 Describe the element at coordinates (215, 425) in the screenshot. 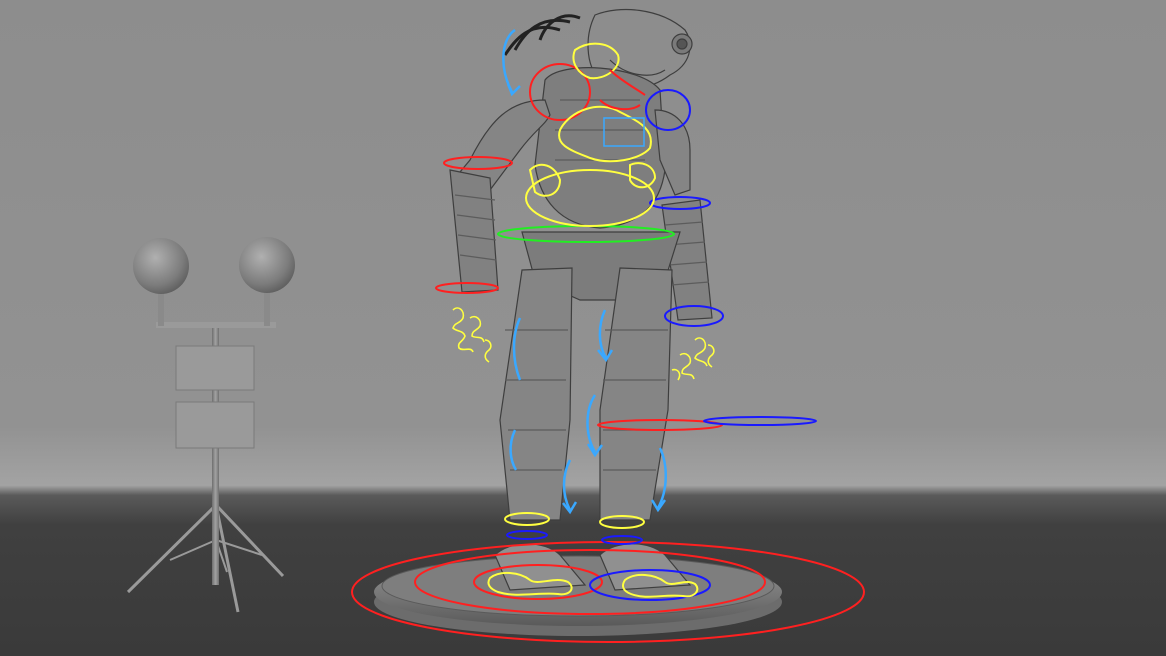

I see `color-reference-card` at that location.